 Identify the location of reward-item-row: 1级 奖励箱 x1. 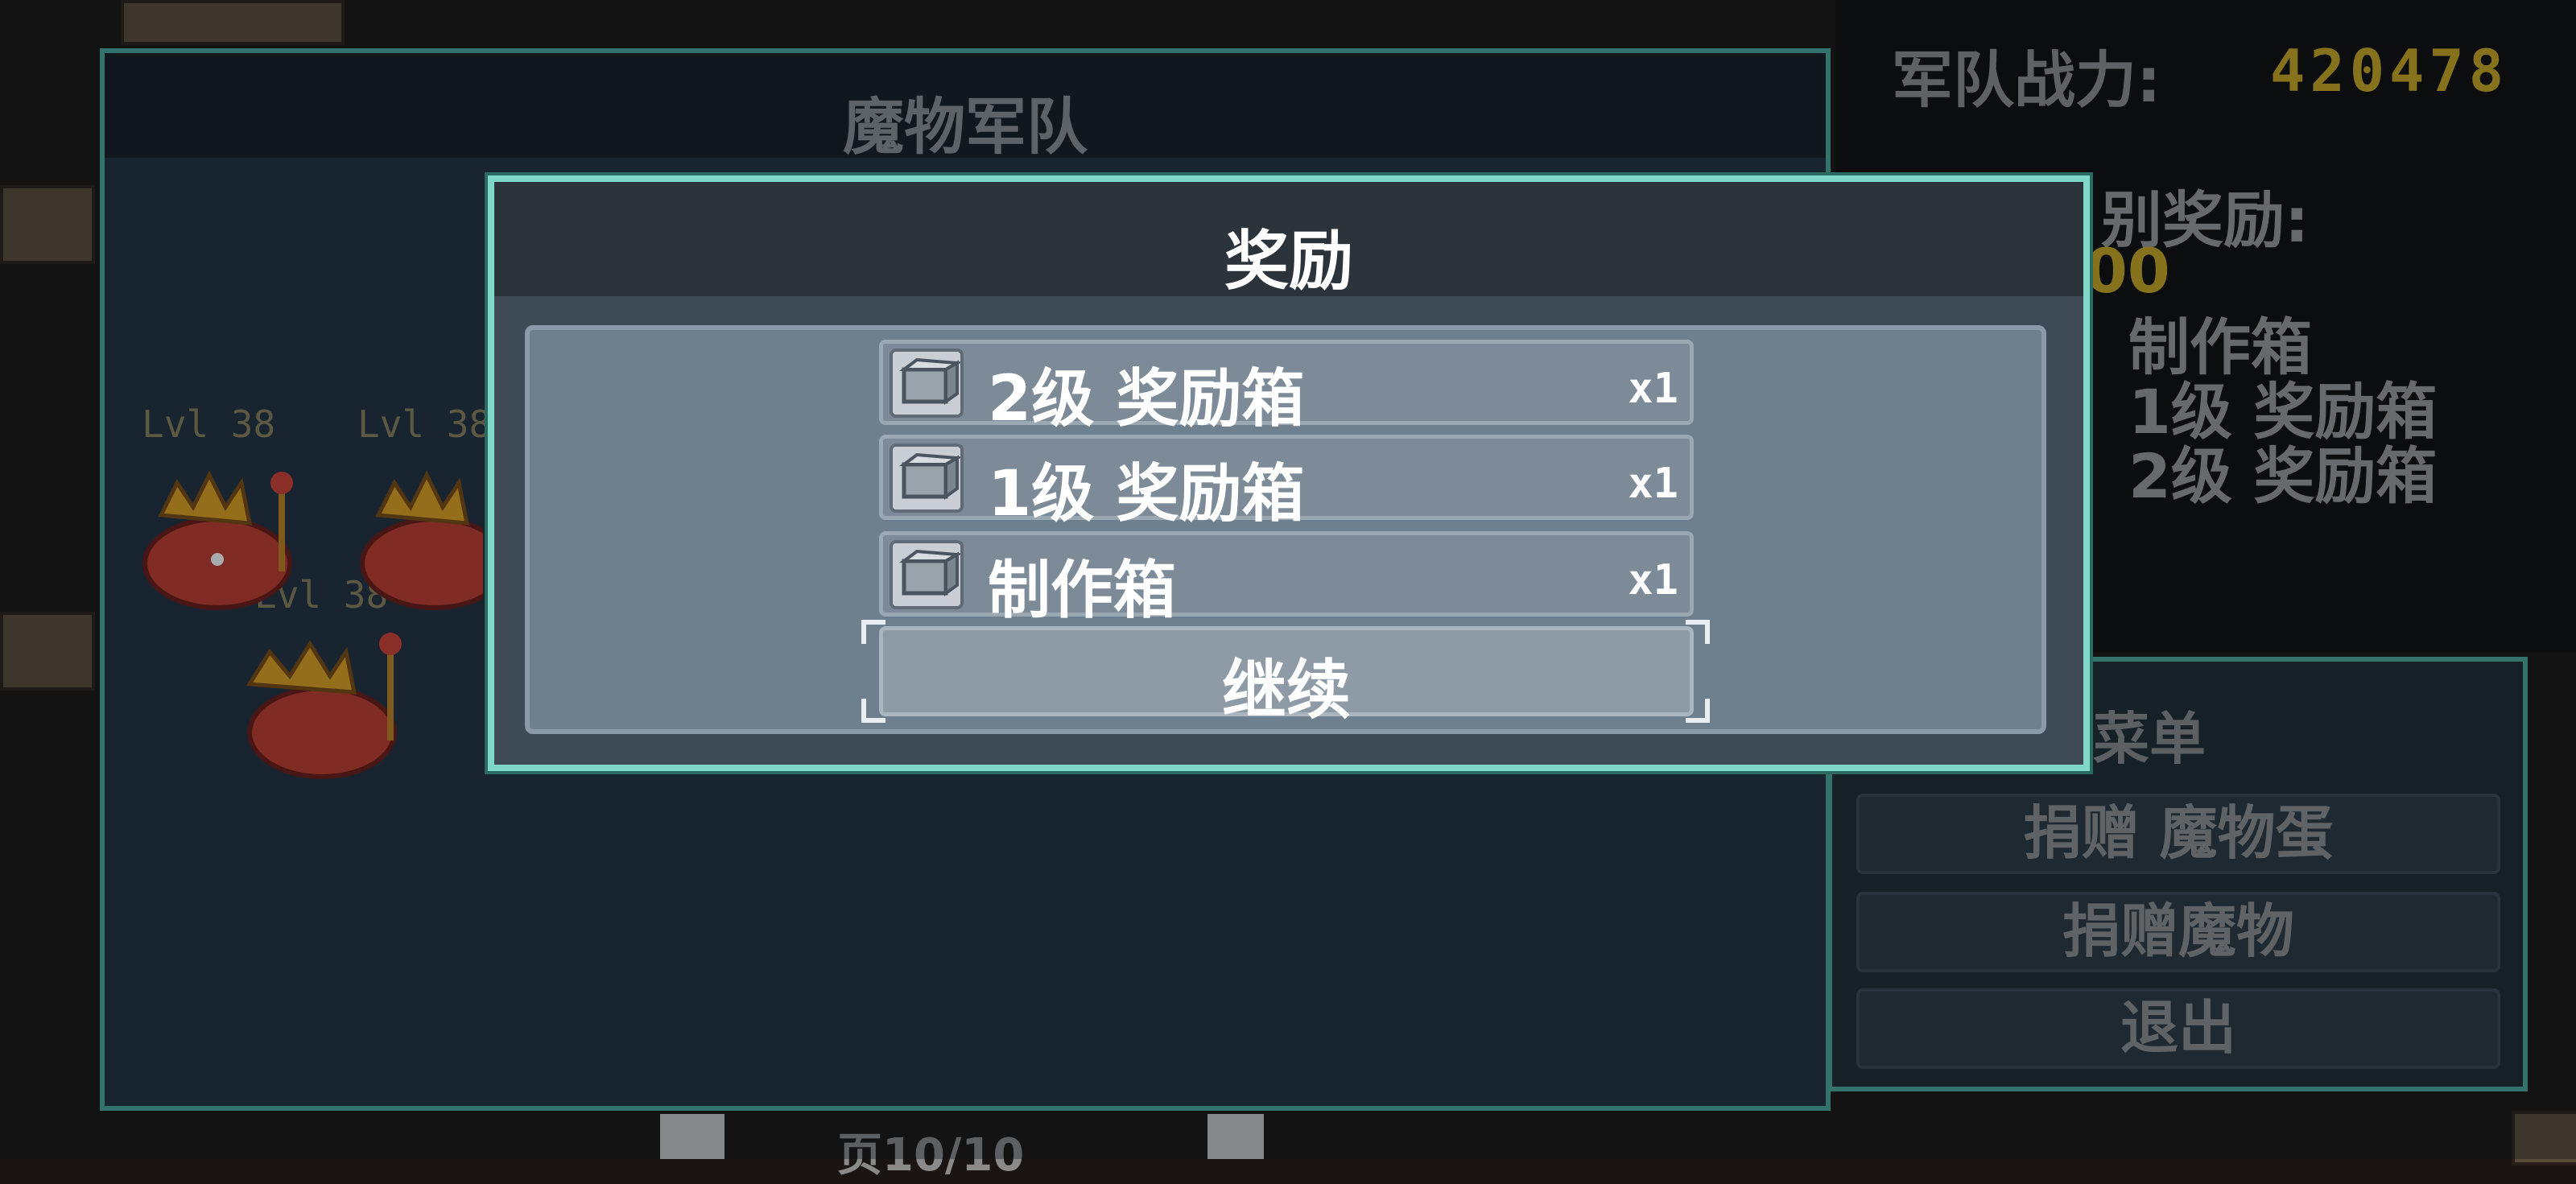
(1286, 482).